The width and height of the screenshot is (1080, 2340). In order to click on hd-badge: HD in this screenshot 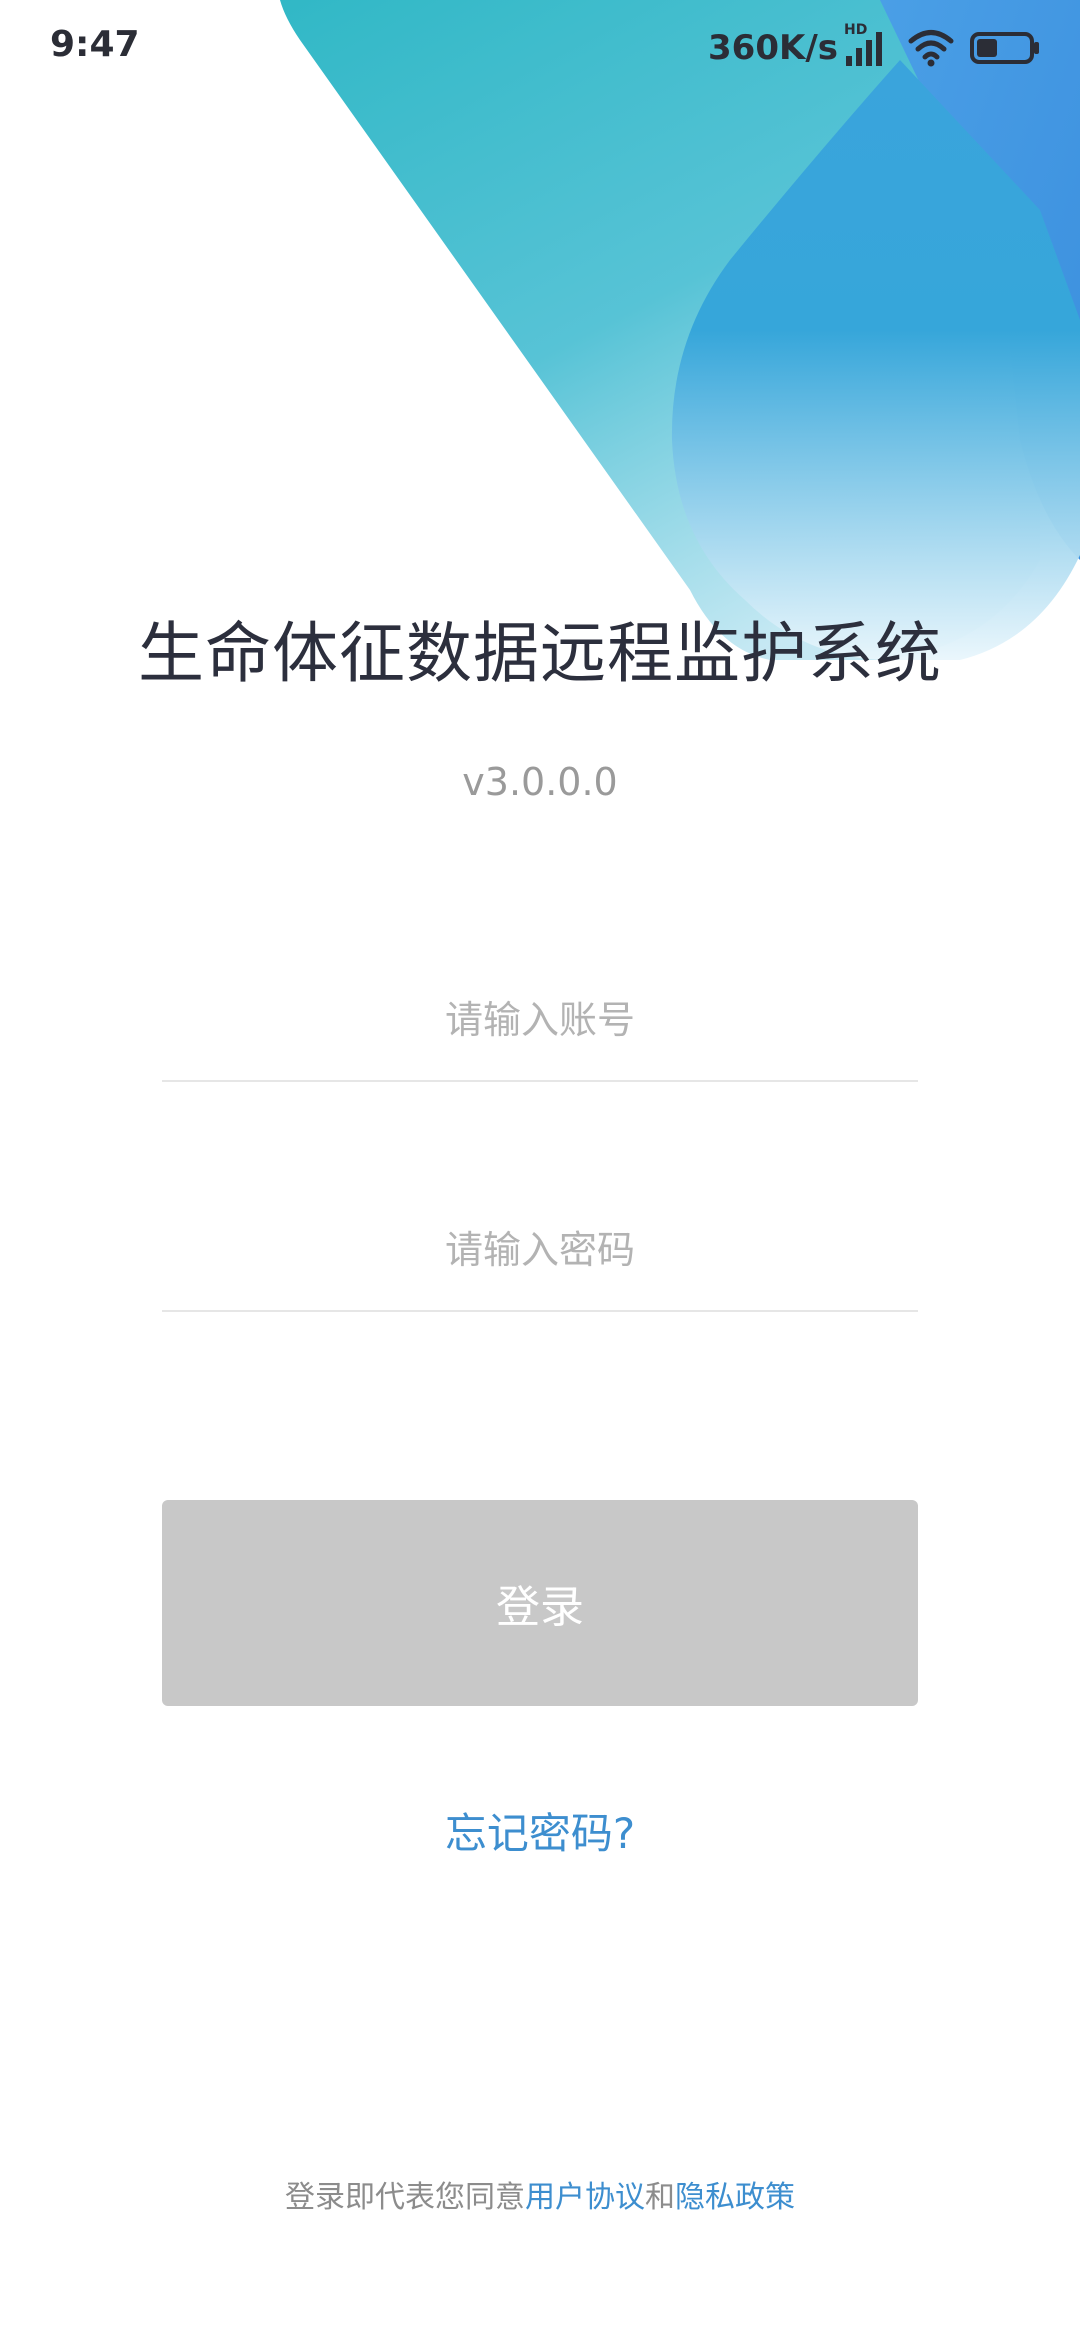, I will do `click(856, 30)`.